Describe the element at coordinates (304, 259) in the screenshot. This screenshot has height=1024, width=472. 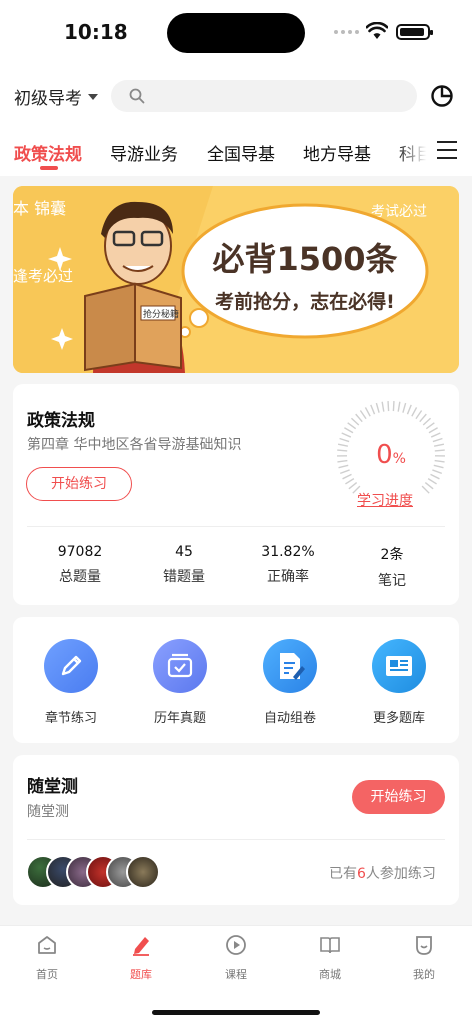
I see `banner-headline: 必背1500条` at that location.